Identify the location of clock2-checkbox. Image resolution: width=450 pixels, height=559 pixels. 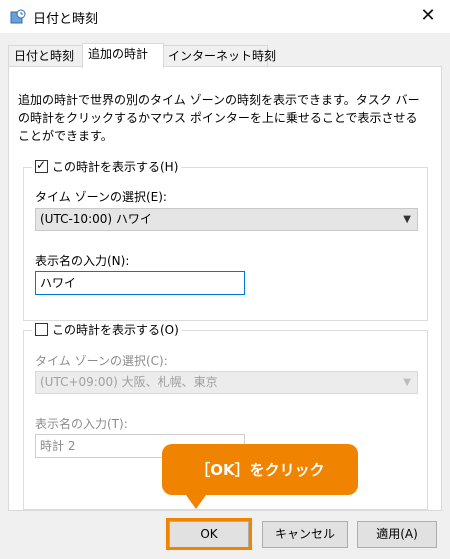
(41, 329).